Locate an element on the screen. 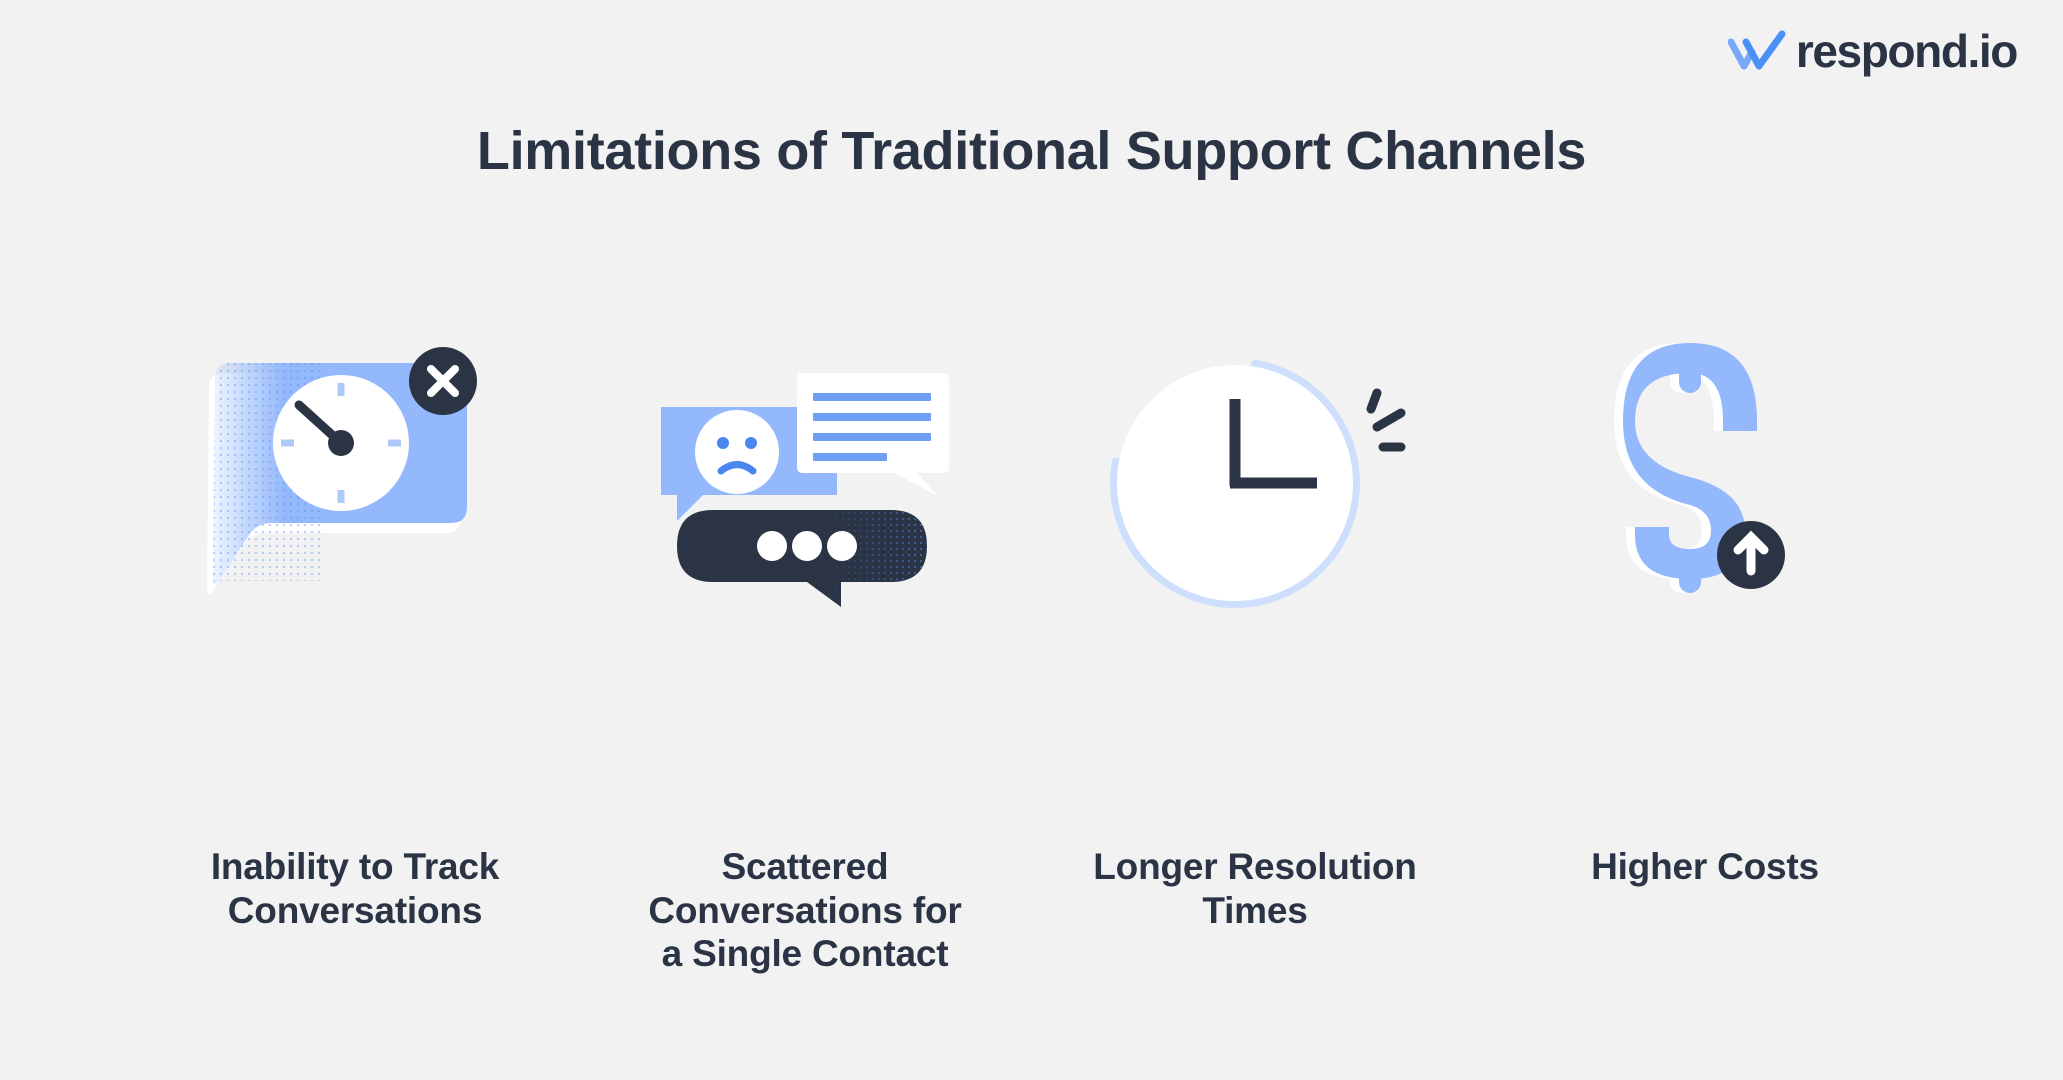  limitation-item-1: Inability to Track Conversations is located at coordinates (355, 639).